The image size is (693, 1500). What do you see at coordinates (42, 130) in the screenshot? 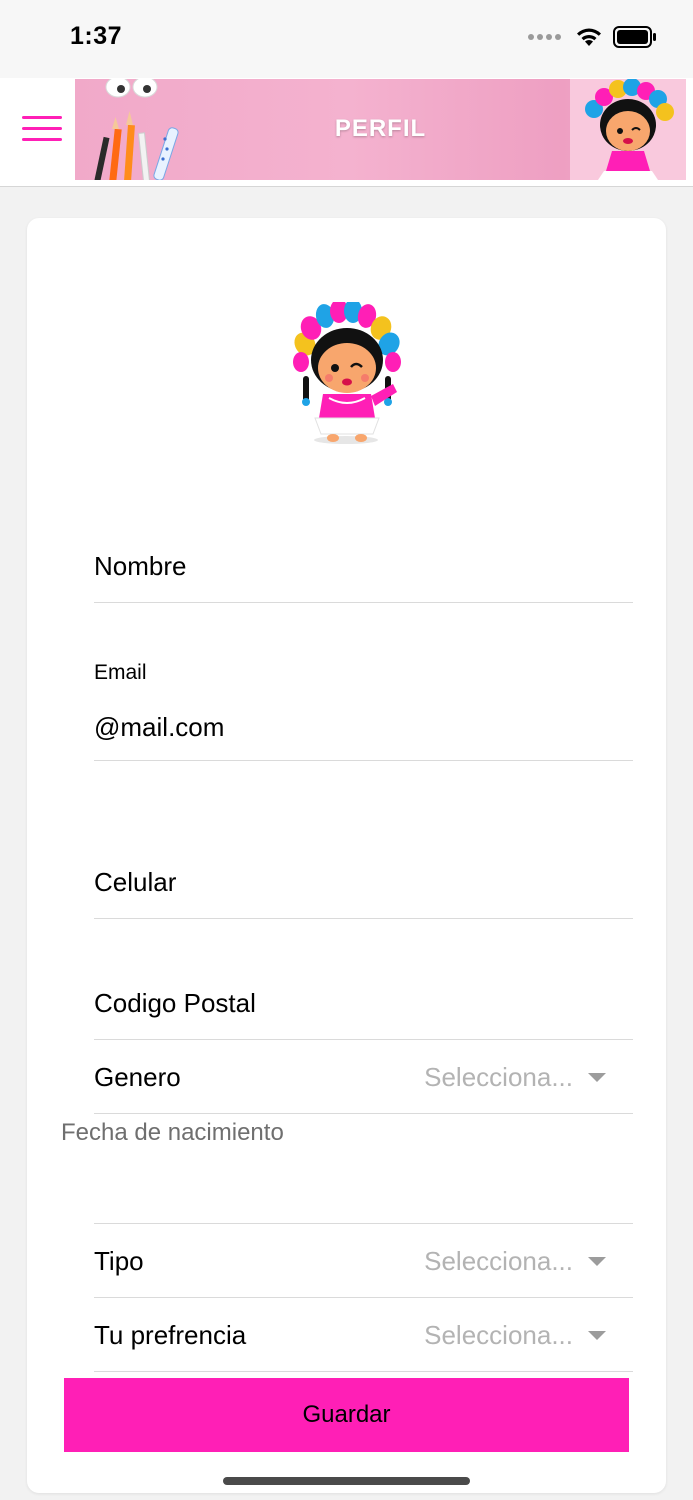
I see `hamburger-menu-icon` at bounding box center [42, 130].